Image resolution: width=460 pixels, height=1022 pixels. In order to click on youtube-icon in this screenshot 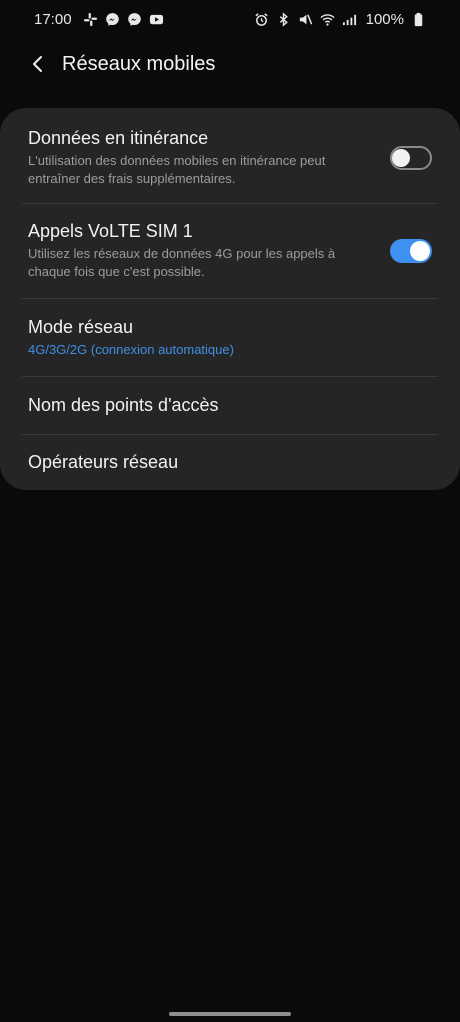, I will do `click(156, 19)`.